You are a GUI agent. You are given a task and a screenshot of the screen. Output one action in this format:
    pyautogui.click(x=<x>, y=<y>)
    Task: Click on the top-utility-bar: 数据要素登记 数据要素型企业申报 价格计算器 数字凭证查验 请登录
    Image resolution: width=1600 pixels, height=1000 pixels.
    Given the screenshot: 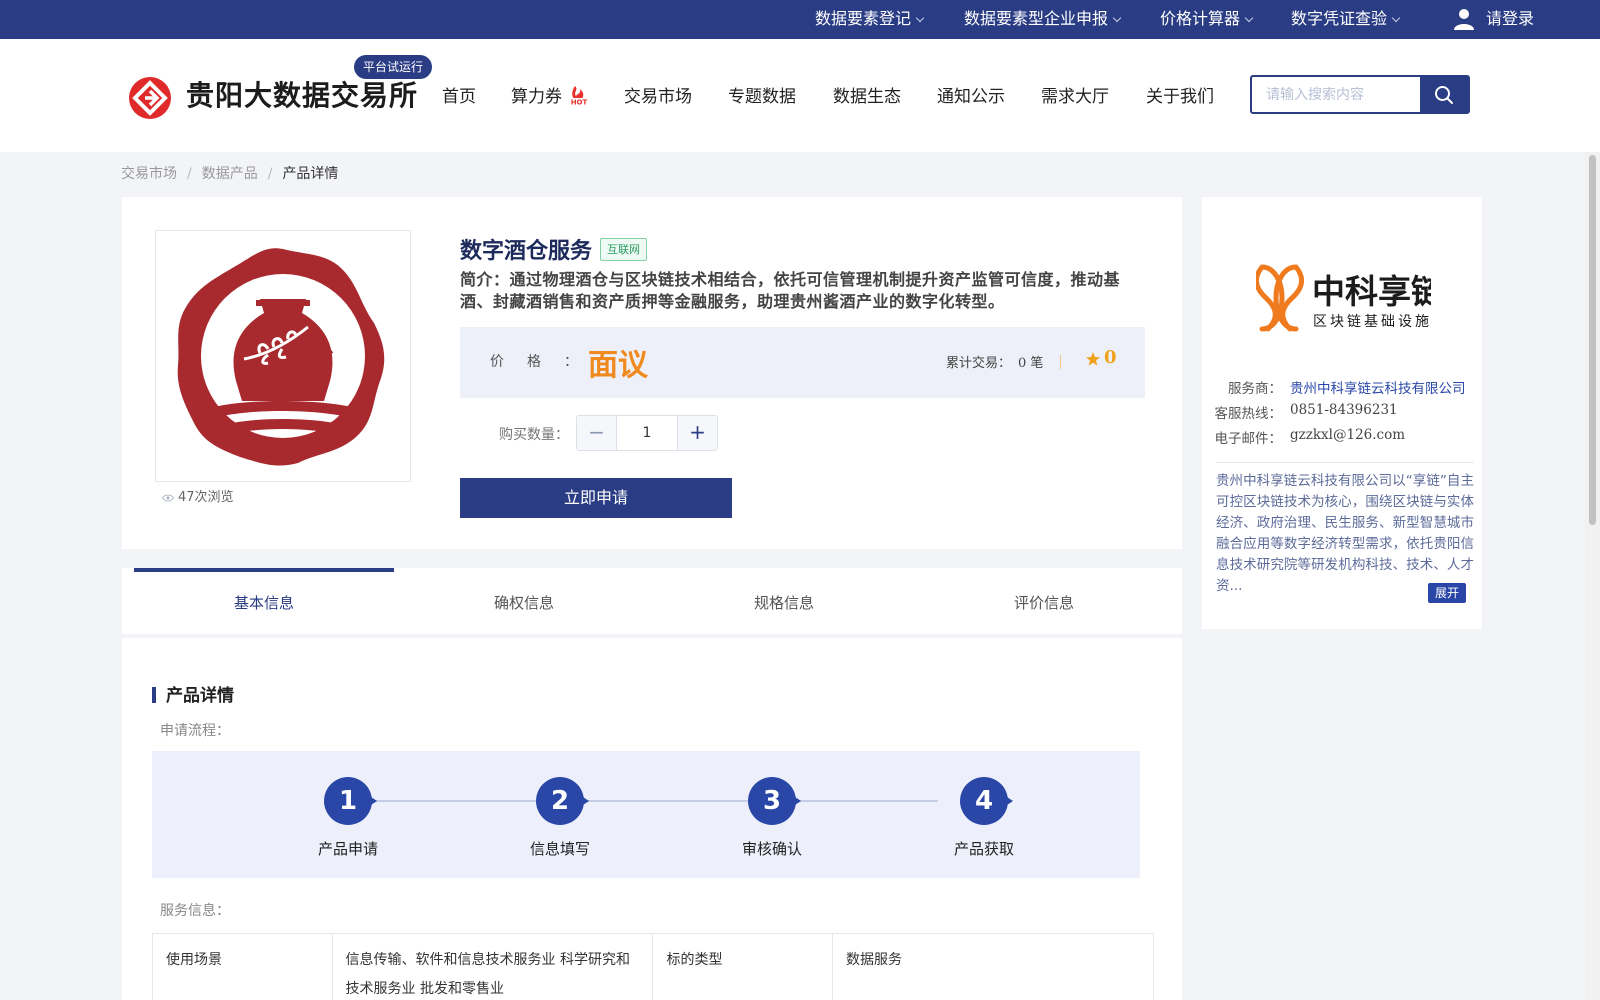 What is the action you would take?
    pyautogui.click(x=800, y=19)
    